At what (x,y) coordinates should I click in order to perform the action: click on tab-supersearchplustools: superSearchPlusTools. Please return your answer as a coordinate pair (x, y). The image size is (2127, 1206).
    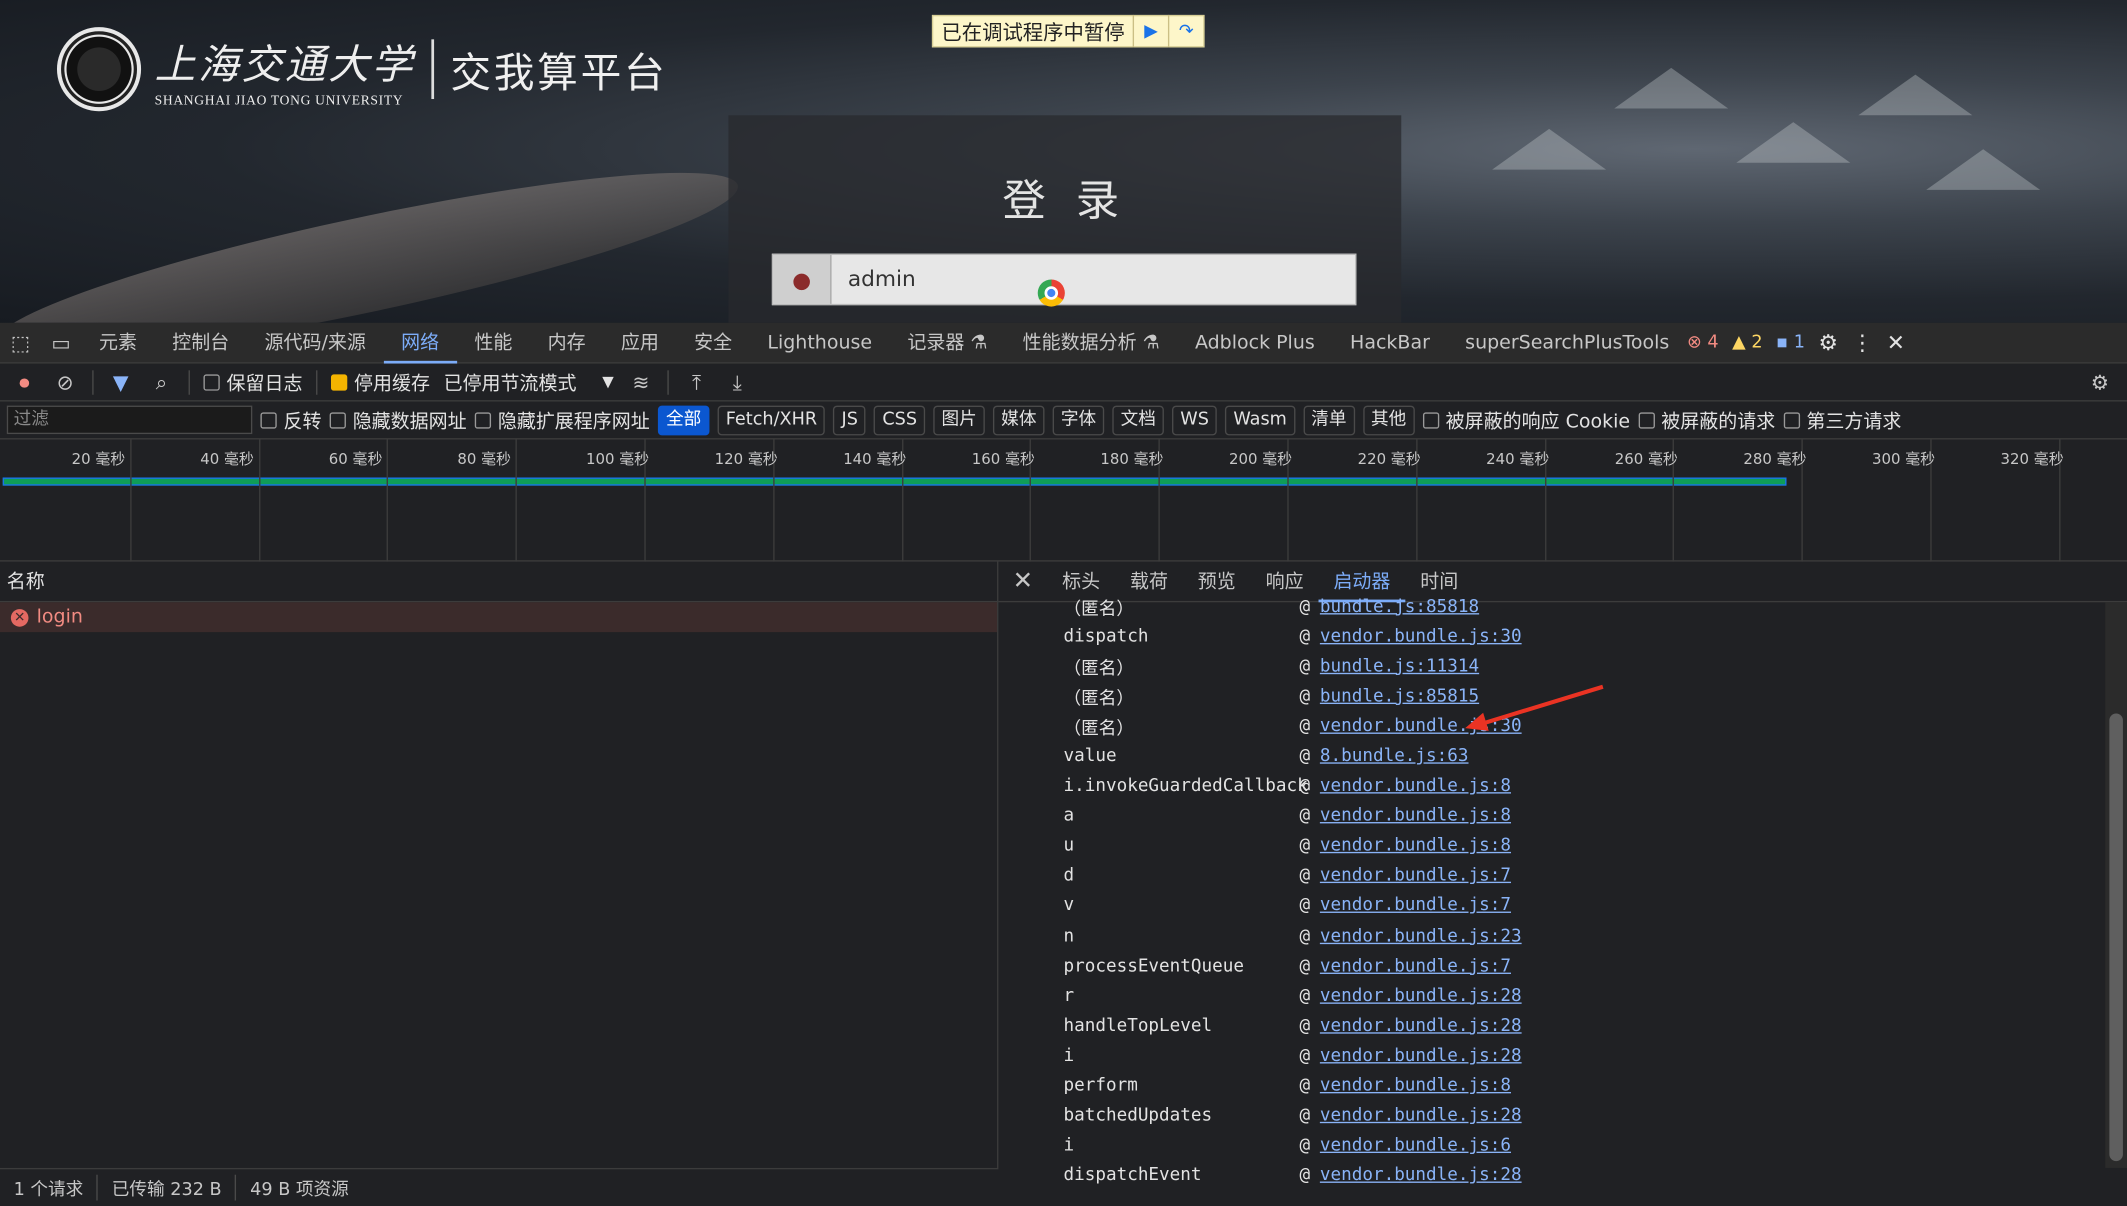
    Looking at the image, I should click on (1567, 342).